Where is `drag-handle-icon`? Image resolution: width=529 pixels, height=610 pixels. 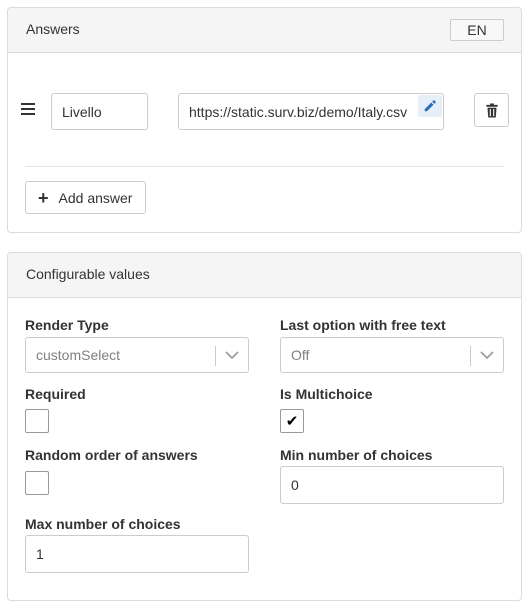 drag-handle-icon is located at coordinates (28, 110).